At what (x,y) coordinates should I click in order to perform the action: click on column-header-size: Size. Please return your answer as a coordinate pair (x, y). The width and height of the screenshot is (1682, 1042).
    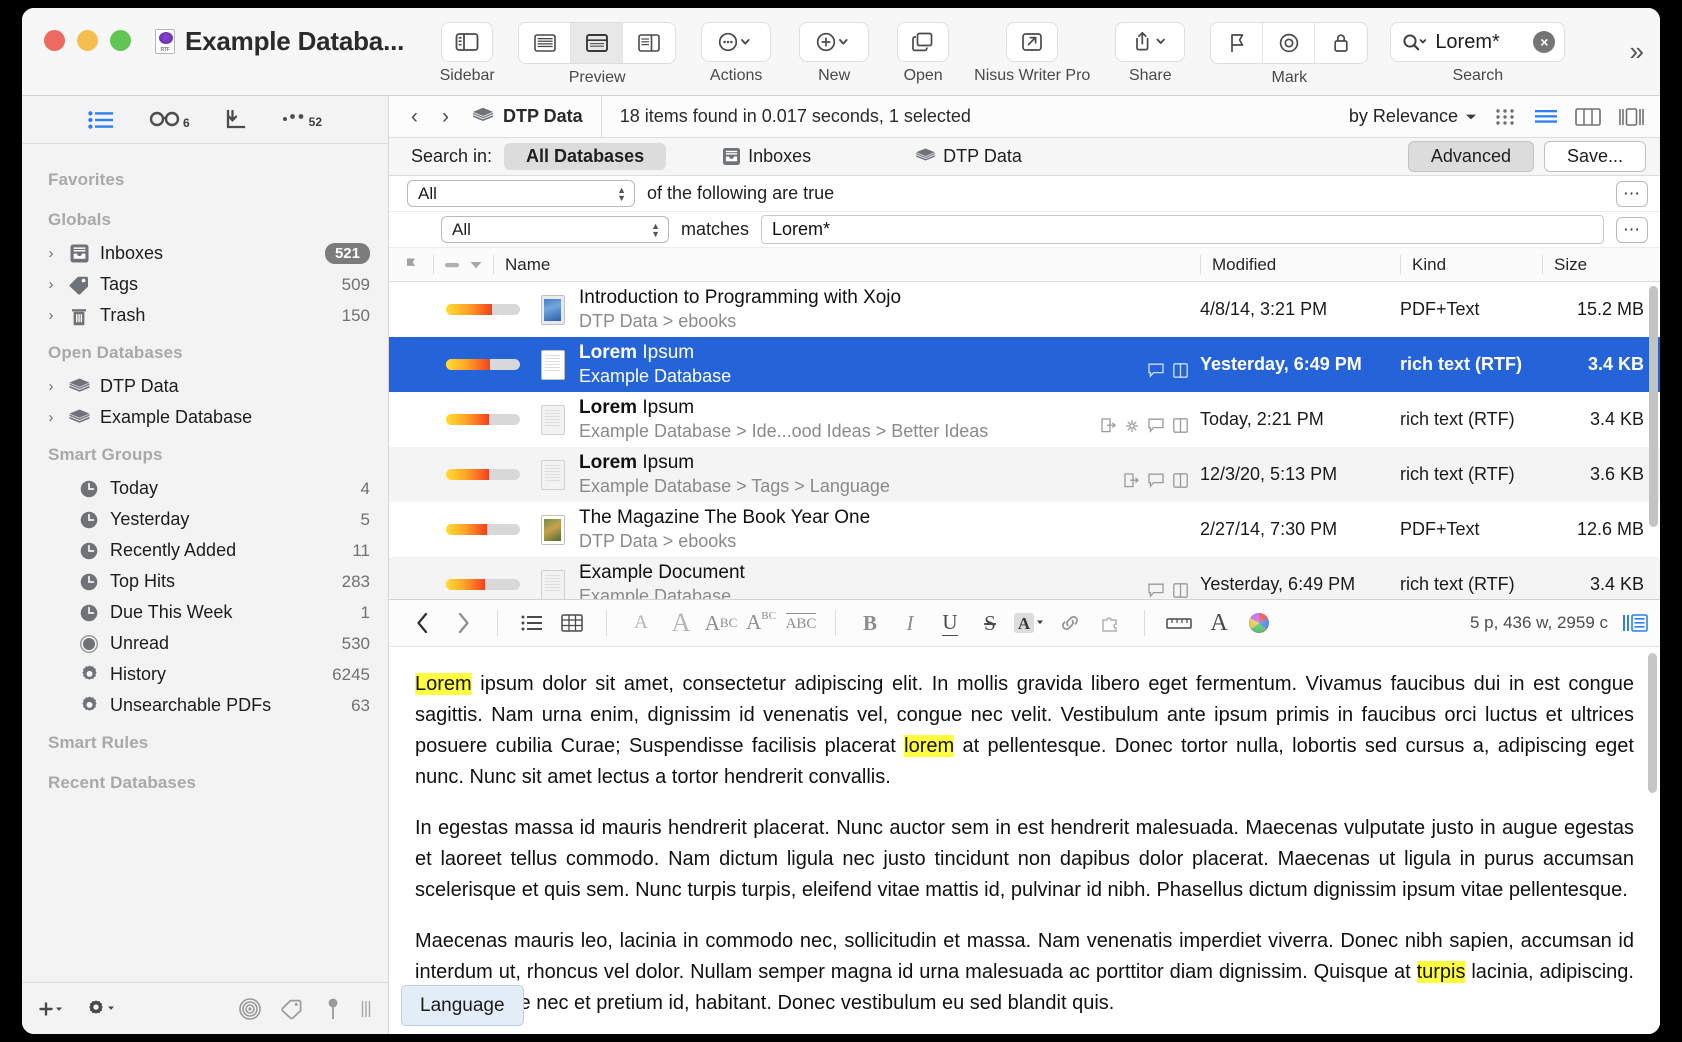
    Looking at the image, I should click on (1601, 264).